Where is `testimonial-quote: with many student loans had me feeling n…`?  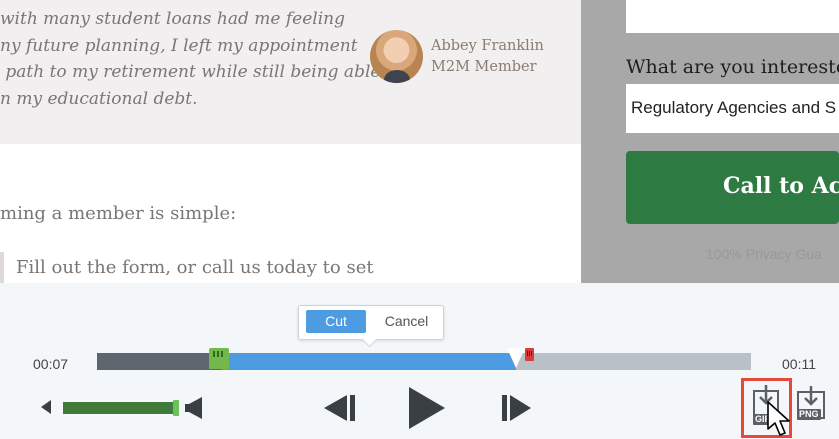
testimonial-quote: with many student loans had me feeling n… is located at coordinates (190, 59).